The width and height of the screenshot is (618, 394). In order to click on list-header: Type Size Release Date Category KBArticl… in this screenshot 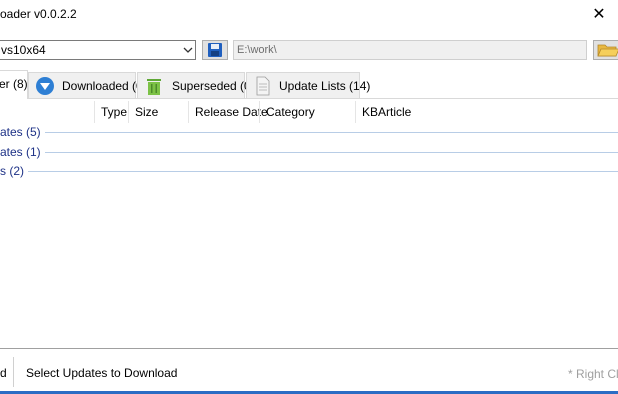, I will do `click(309, 112)`.